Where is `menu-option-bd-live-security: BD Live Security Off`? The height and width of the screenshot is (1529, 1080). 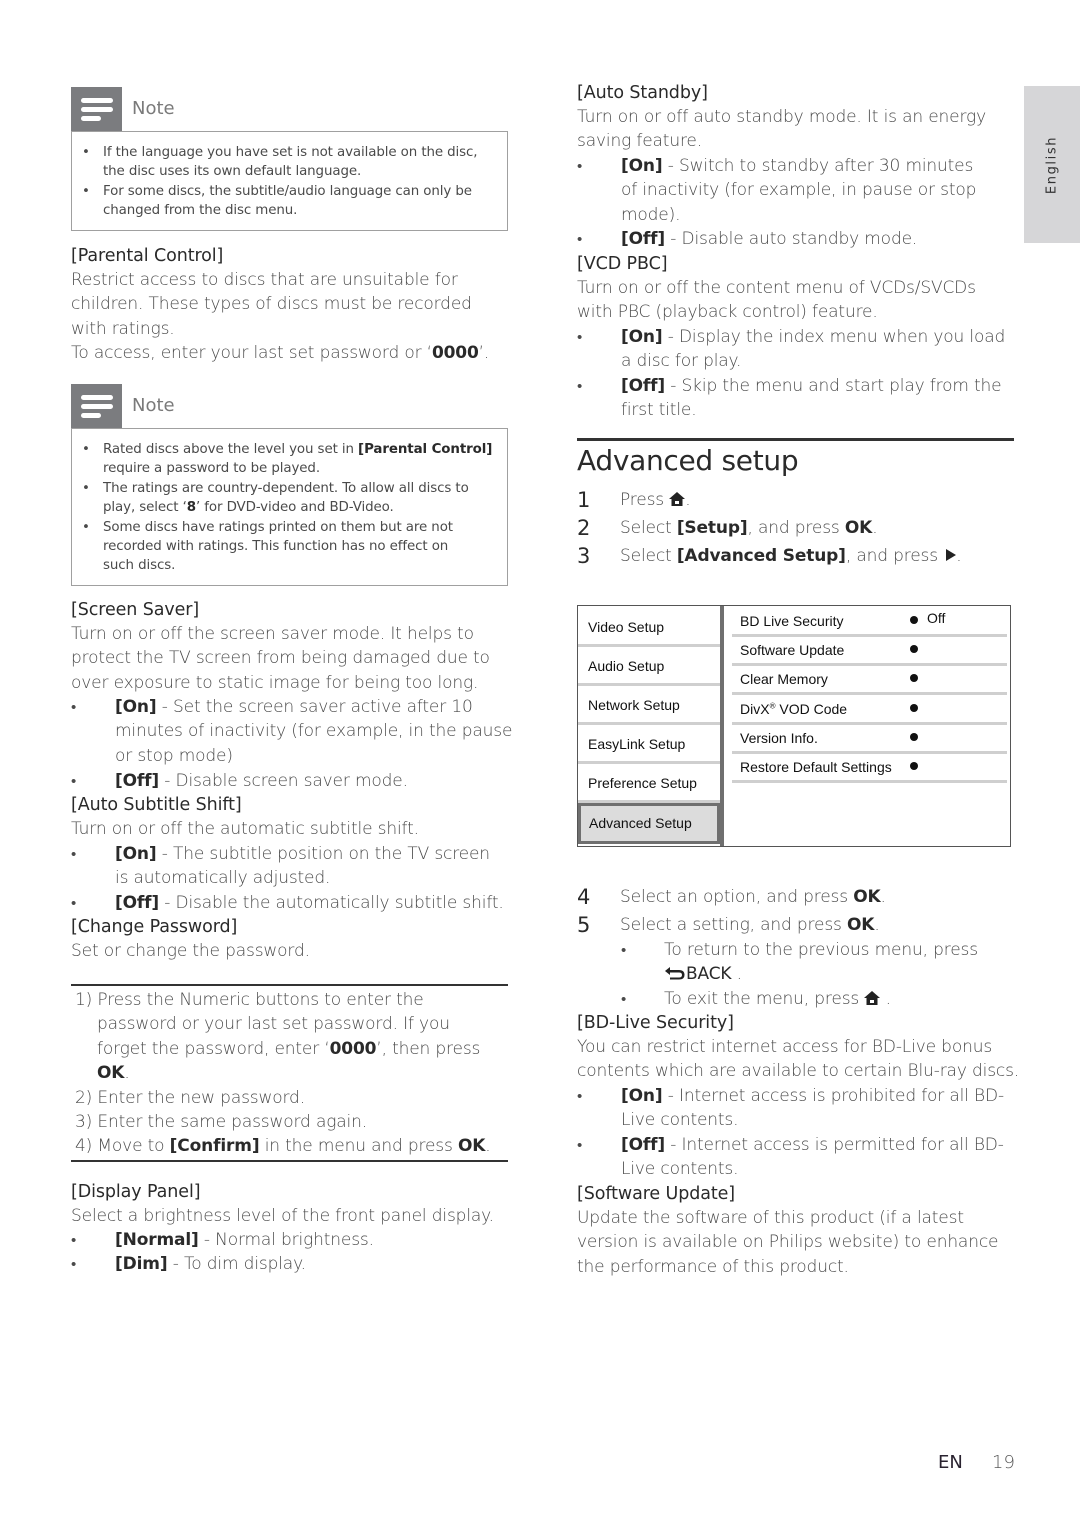 menu-option-bd-live-security: BD Live Security Off is located at coordinates (869, 622).